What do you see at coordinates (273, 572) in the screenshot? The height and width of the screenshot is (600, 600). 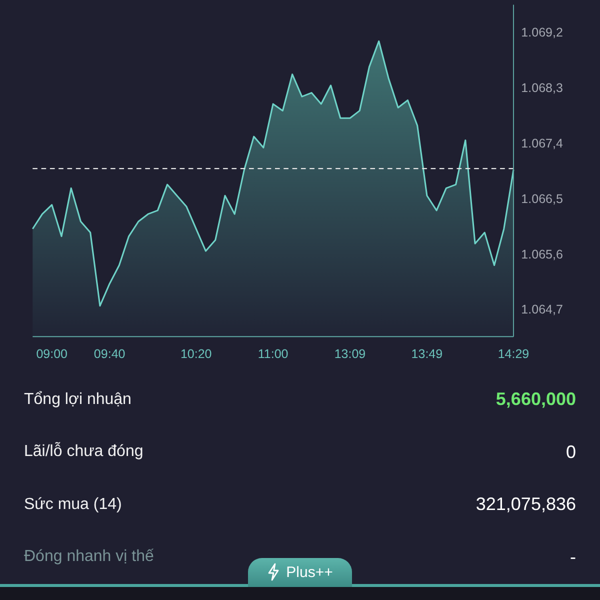 I see `lightning-icon` at bounding box center [273, 572].